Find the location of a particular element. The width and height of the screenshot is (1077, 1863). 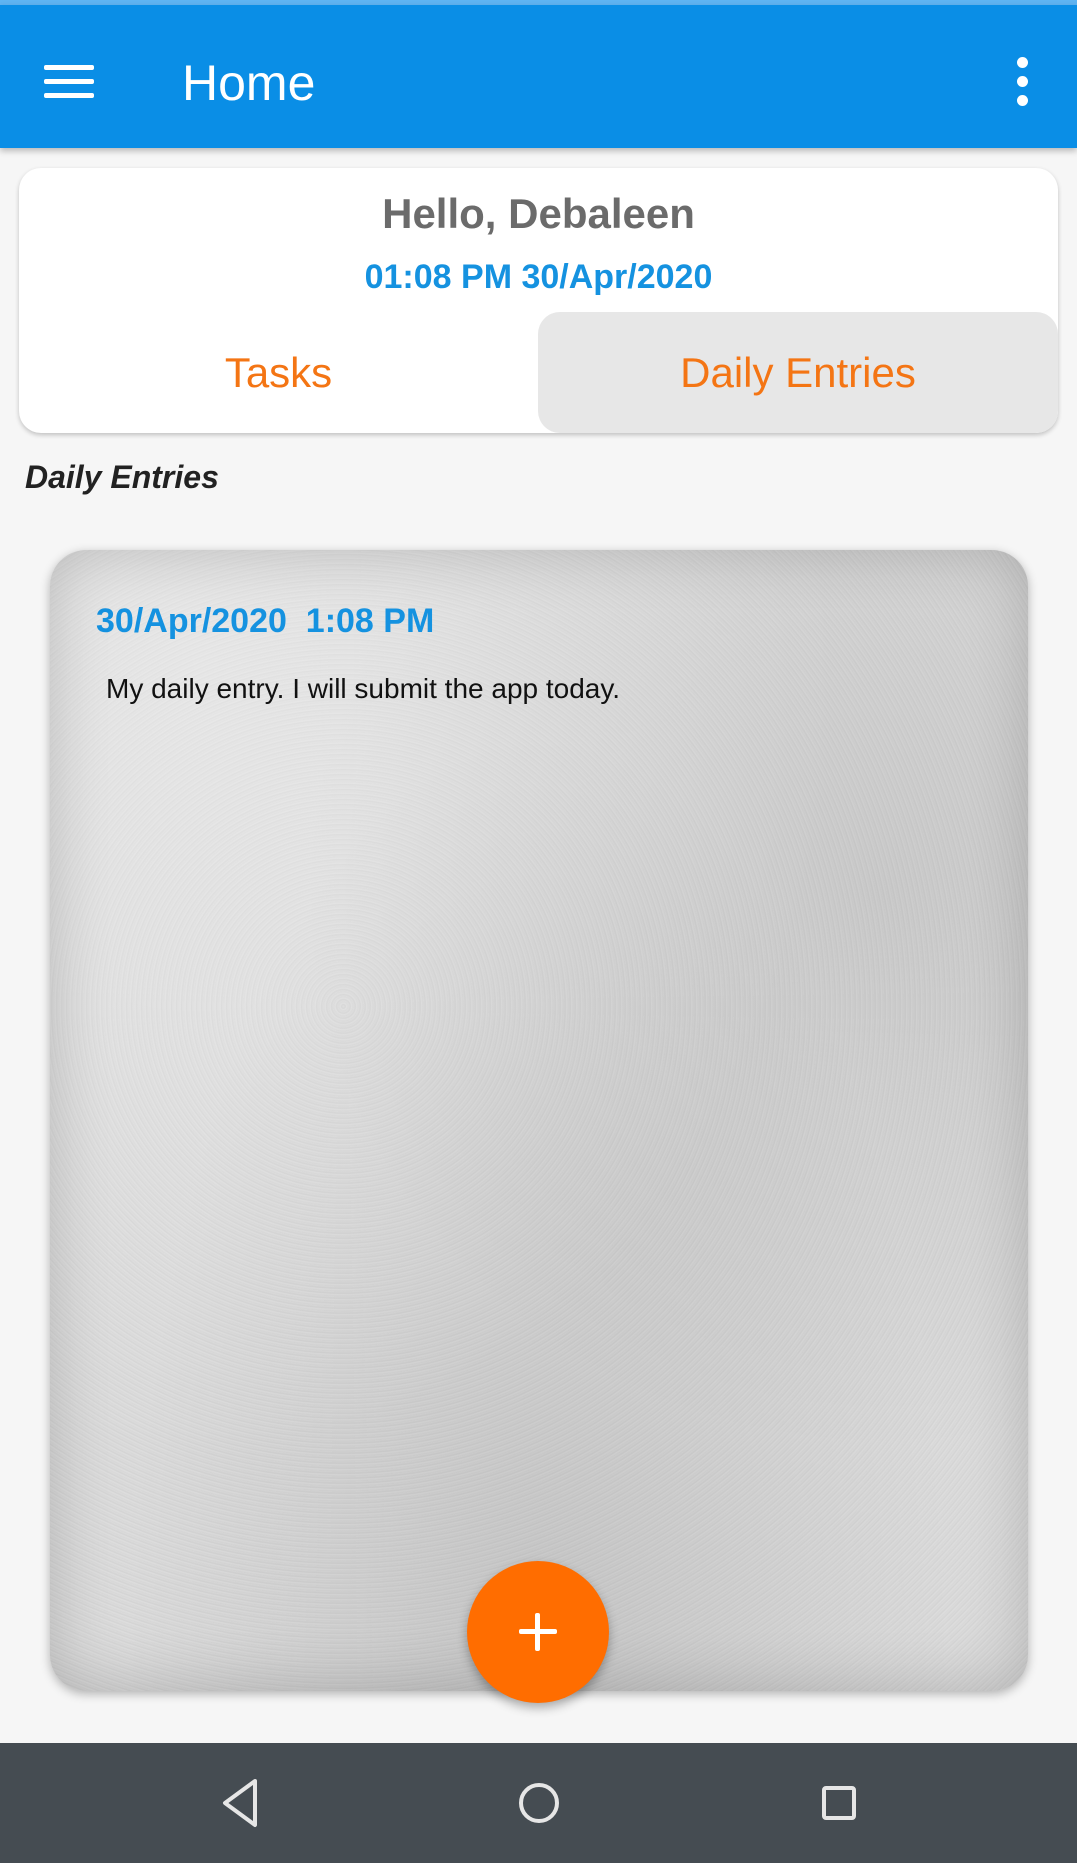

add-entry-button is located at coordinates (538, 1632).